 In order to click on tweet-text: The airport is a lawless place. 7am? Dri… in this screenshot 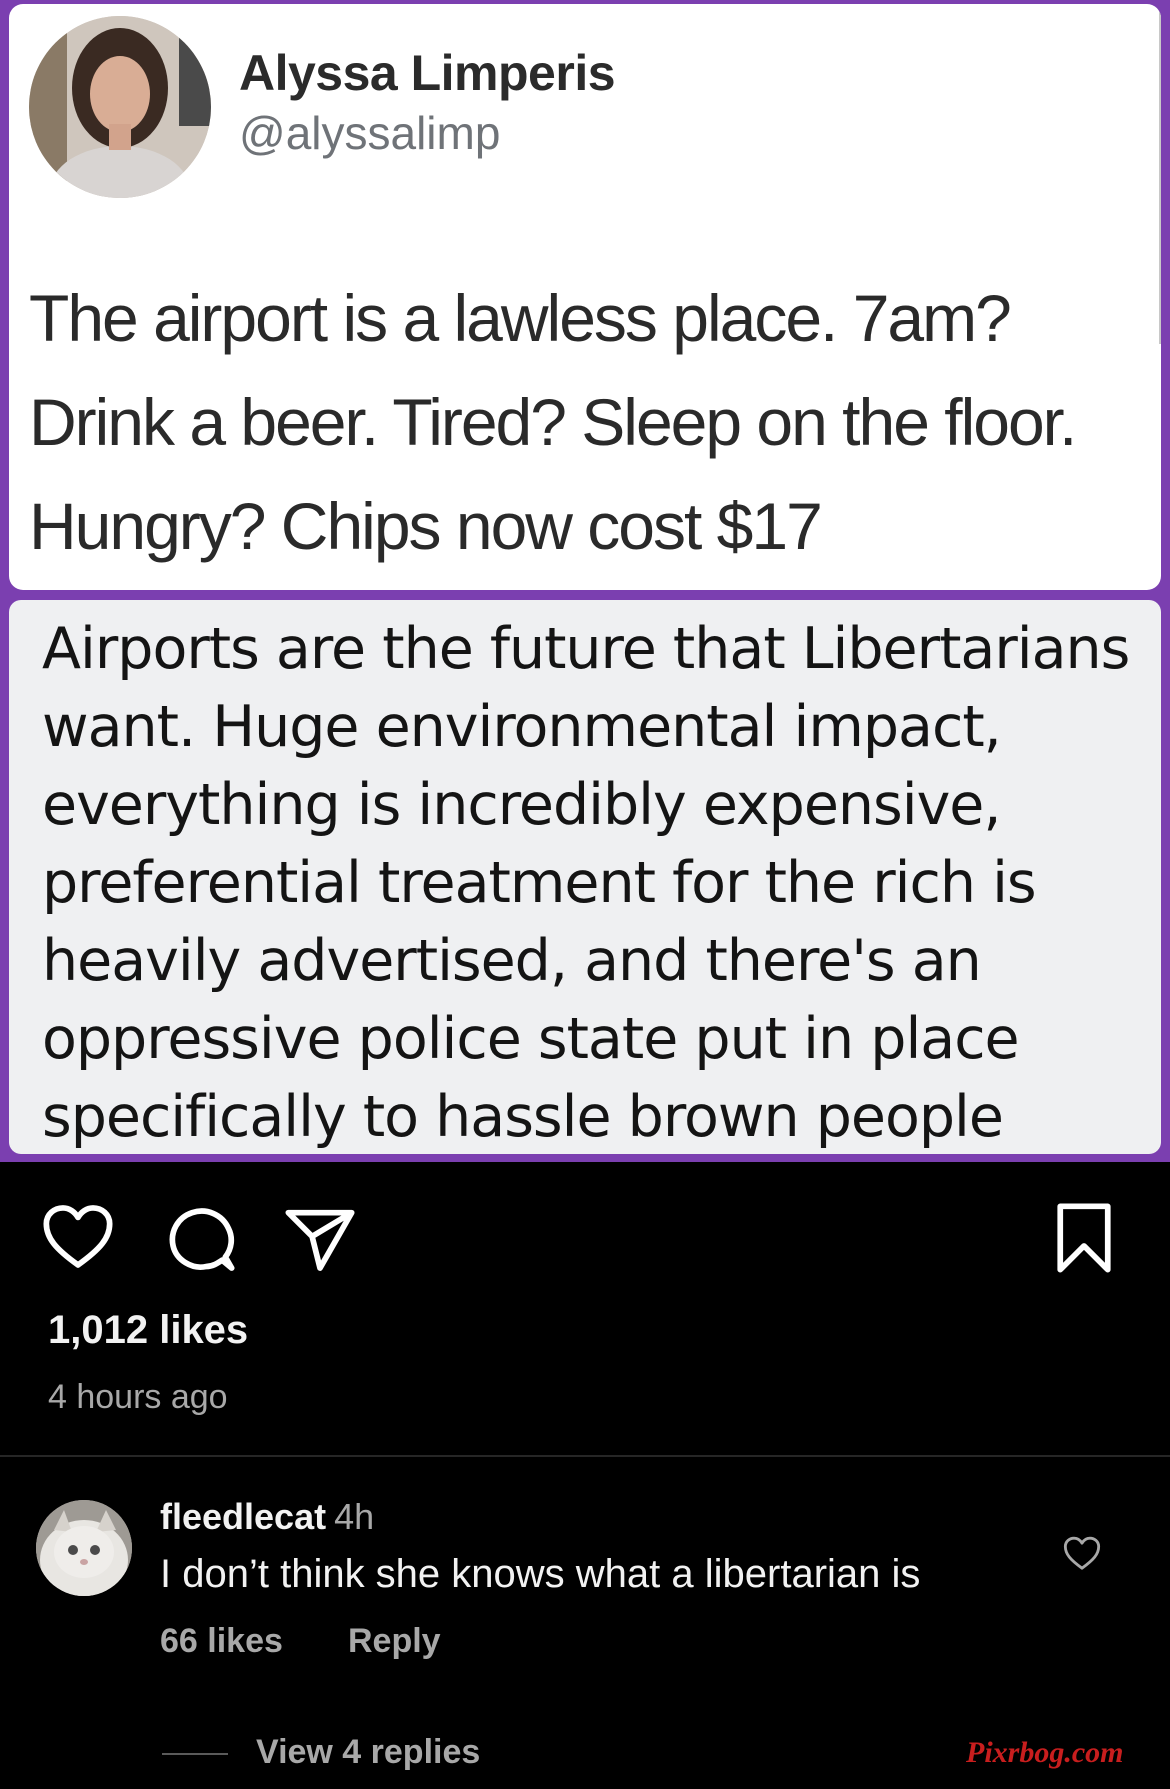, I will do `click(553, 422)`.